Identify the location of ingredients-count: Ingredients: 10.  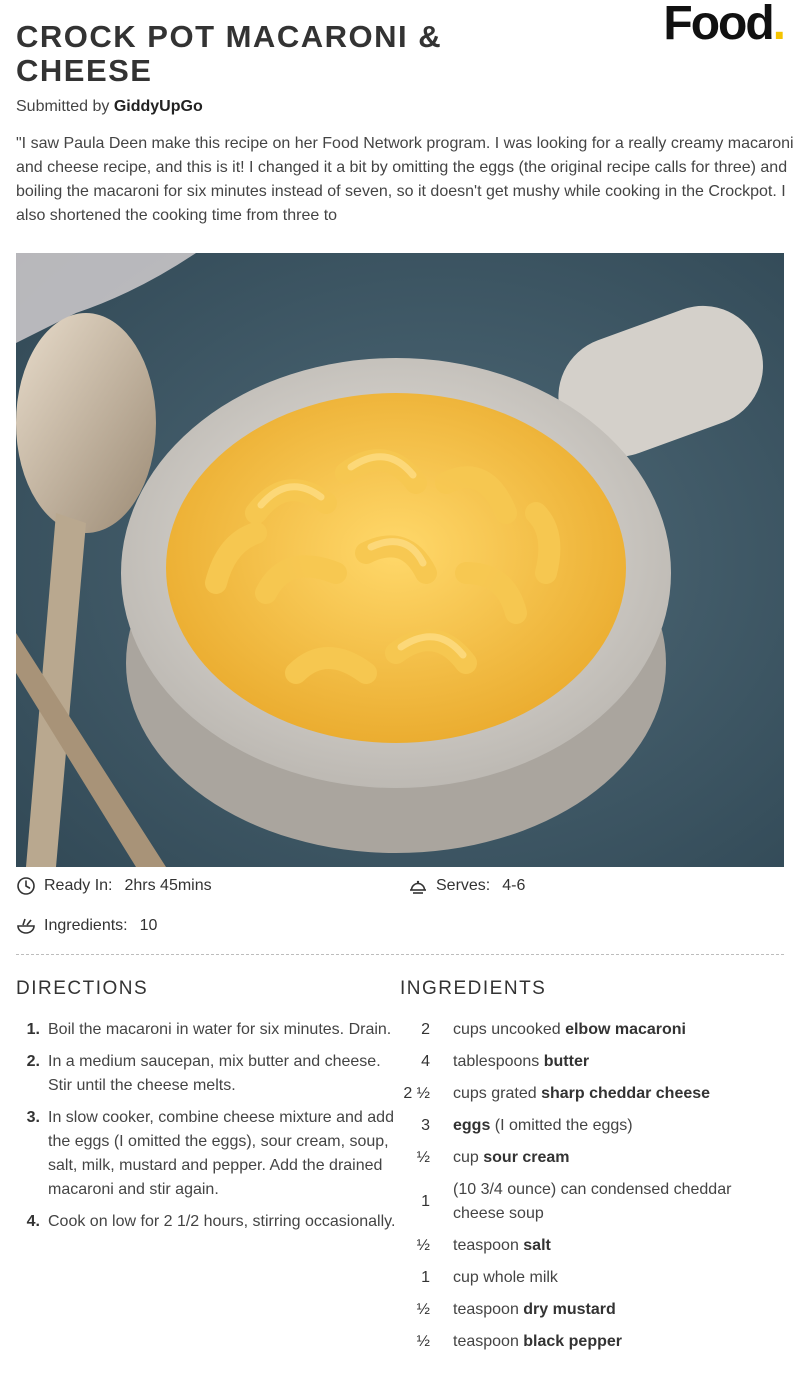
(86, 926).